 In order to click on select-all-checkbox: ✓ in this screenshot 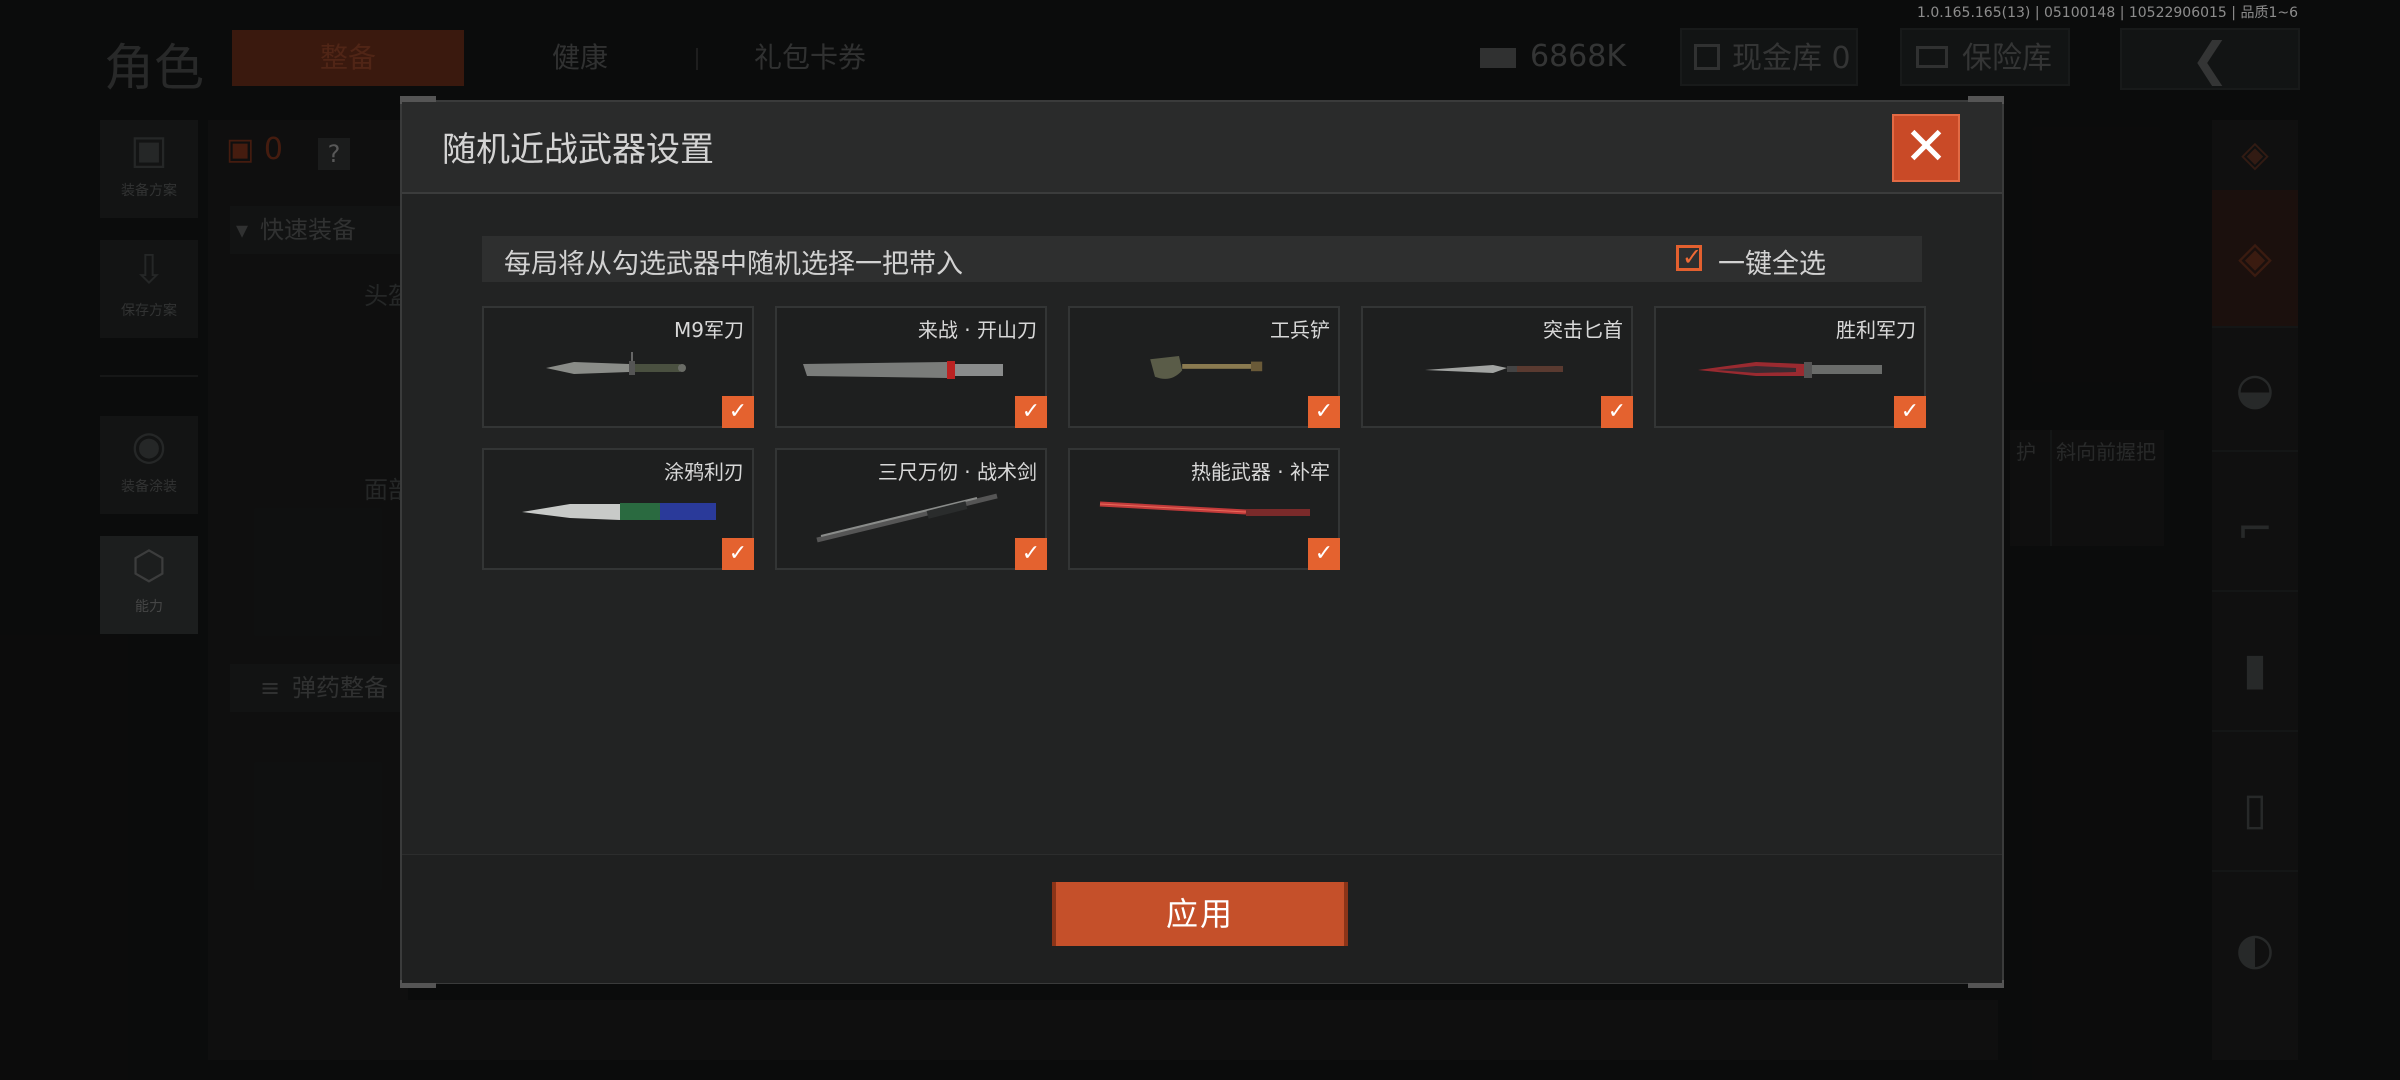, I will do `click(1689, 257)`.